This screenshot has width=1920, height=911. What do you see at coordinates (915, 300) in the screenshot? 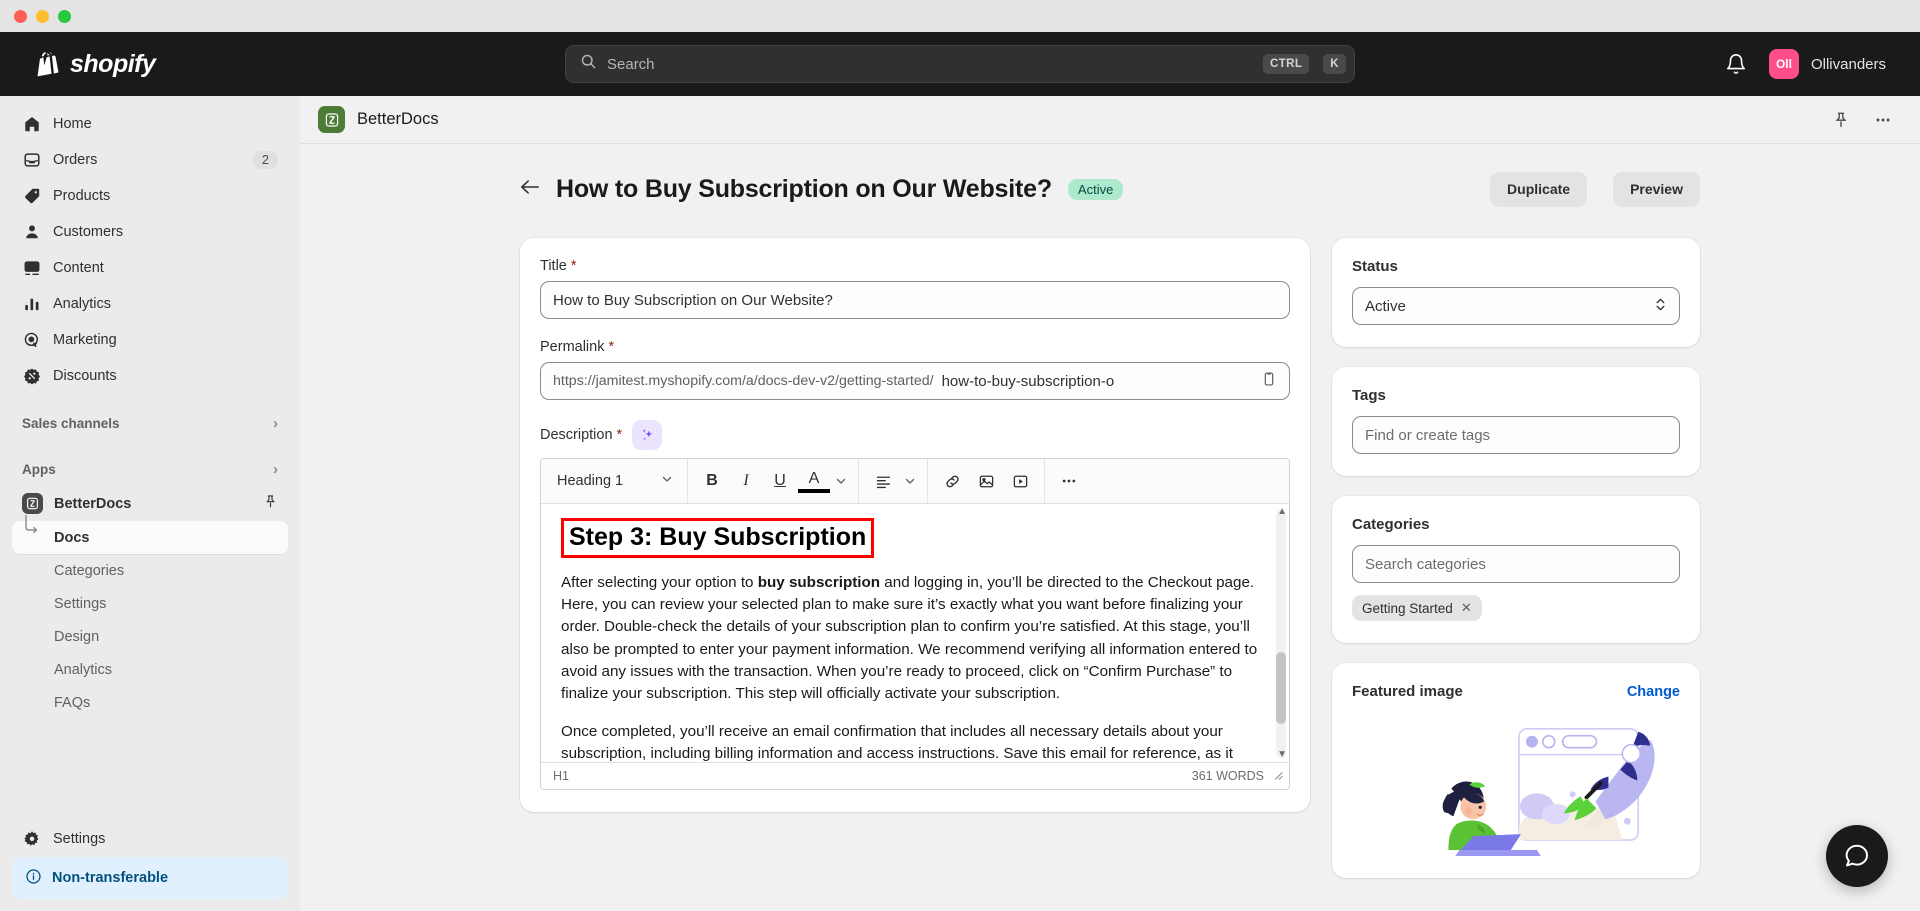
I see `title-input: How to Buy Subscription on Our Website?` at bounding box center [915, 300].